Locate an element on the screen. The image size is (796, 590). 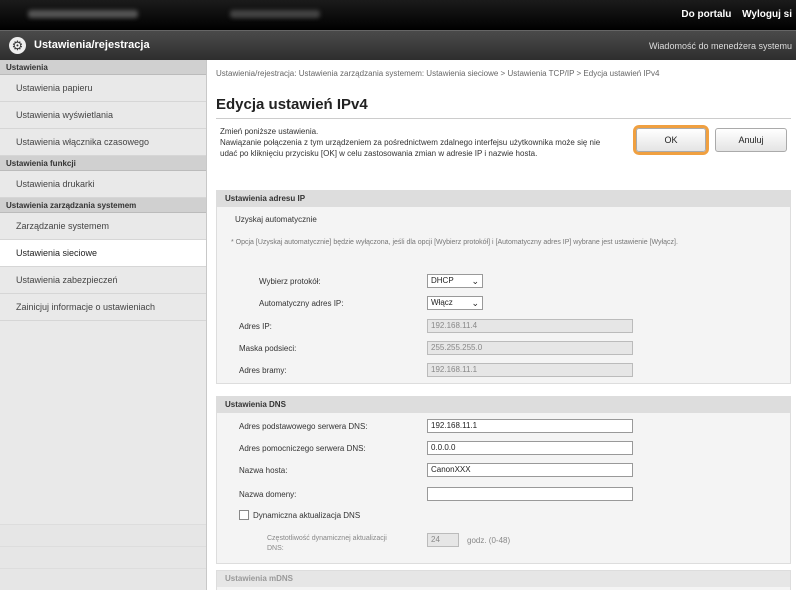
frequency-unit: godz. (0-48) is located at coordinates (489, 540).